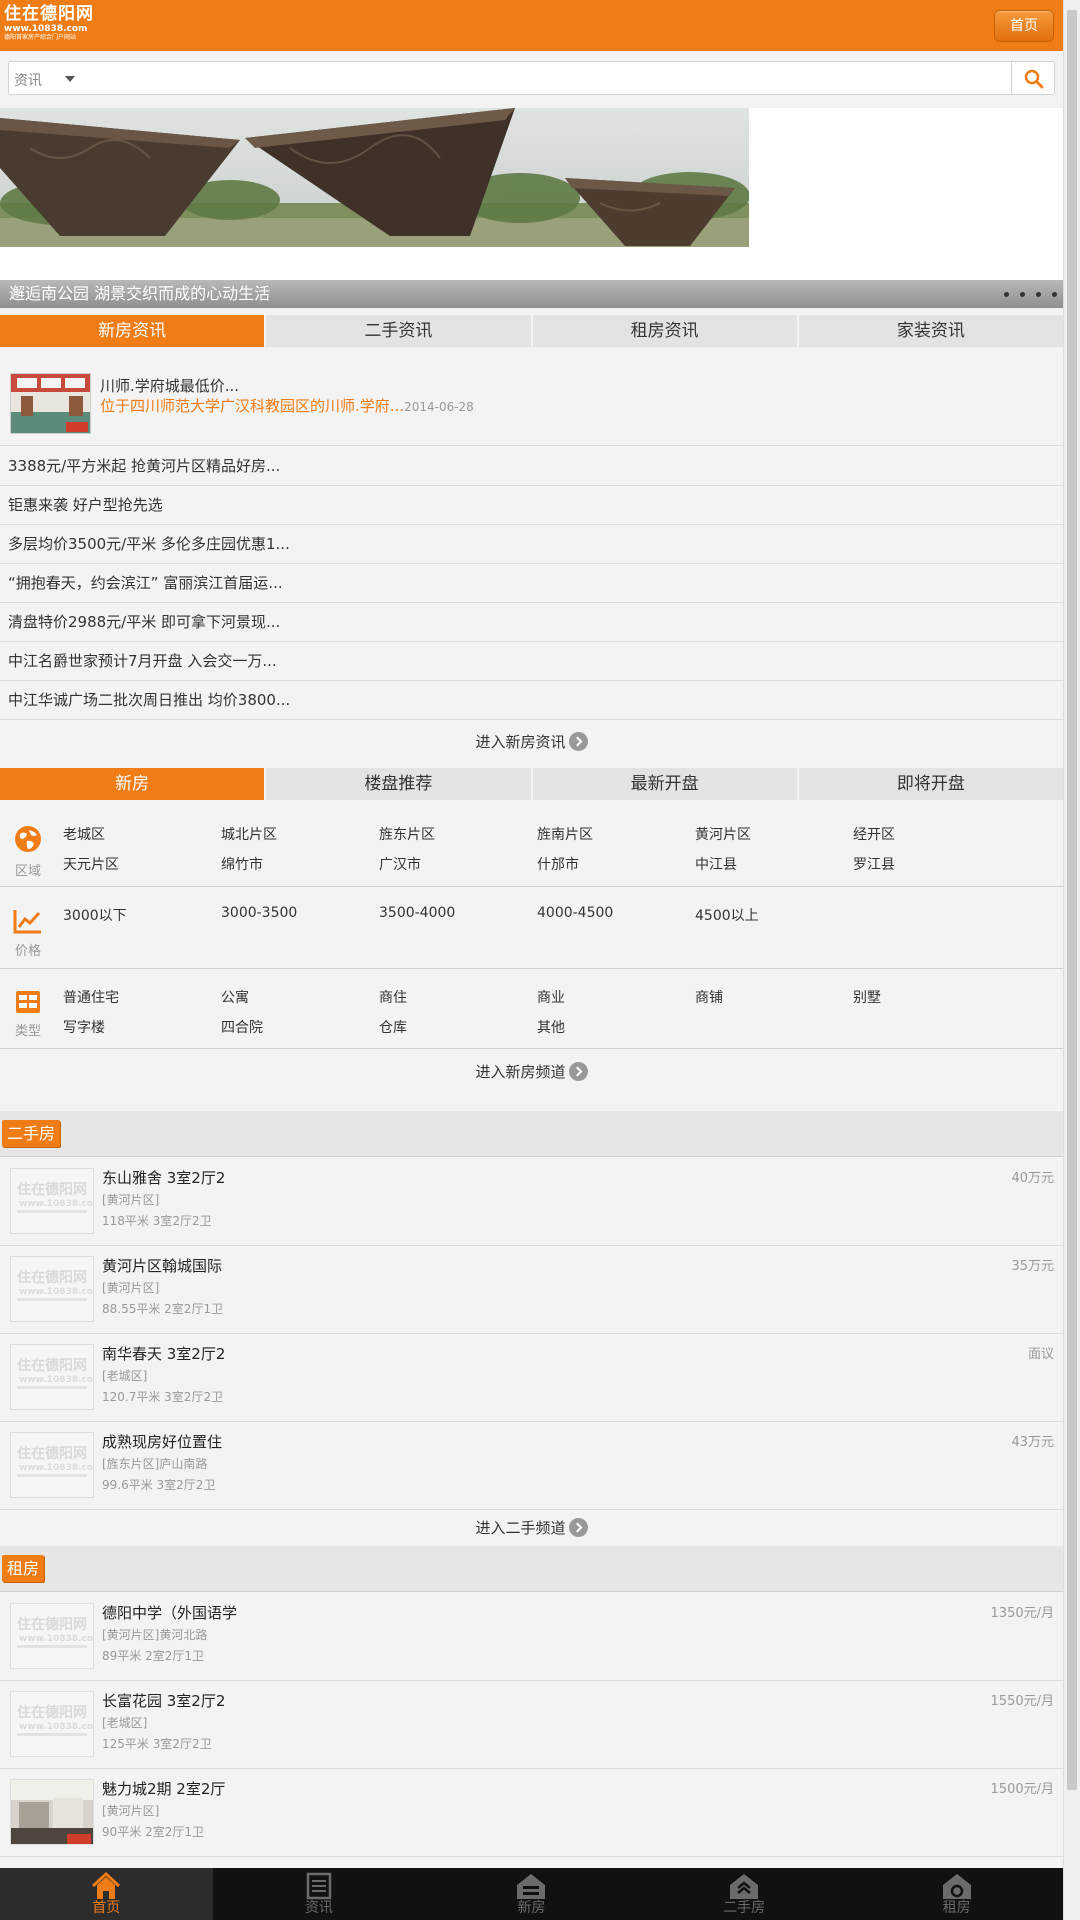  I want to click on region-option: 天元片区, so click(91, 864).